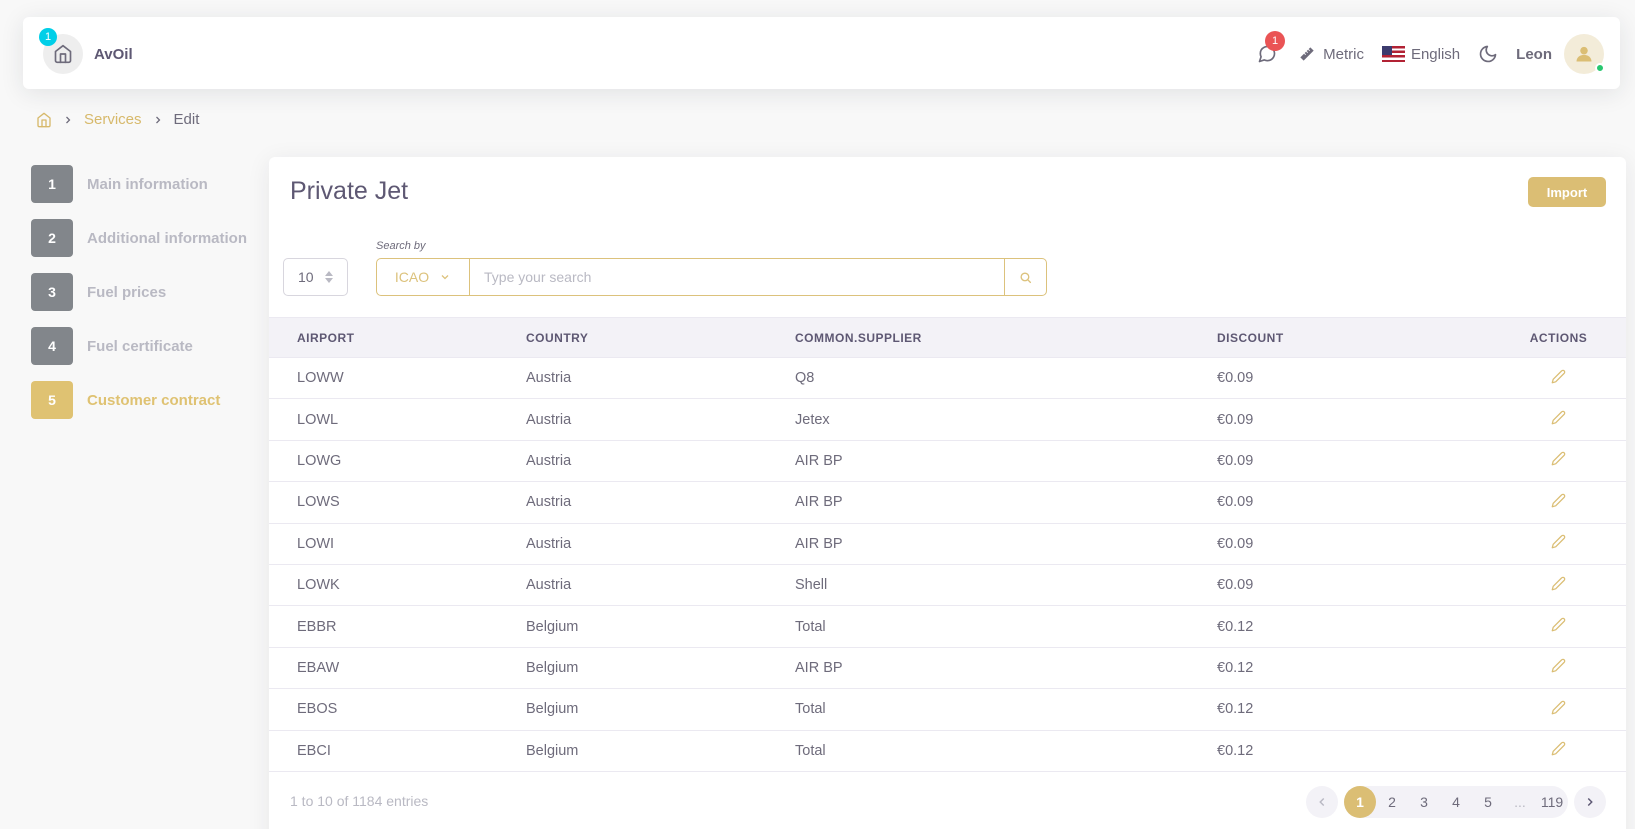  I want to click on online-status-dot, so click(1600, 68).